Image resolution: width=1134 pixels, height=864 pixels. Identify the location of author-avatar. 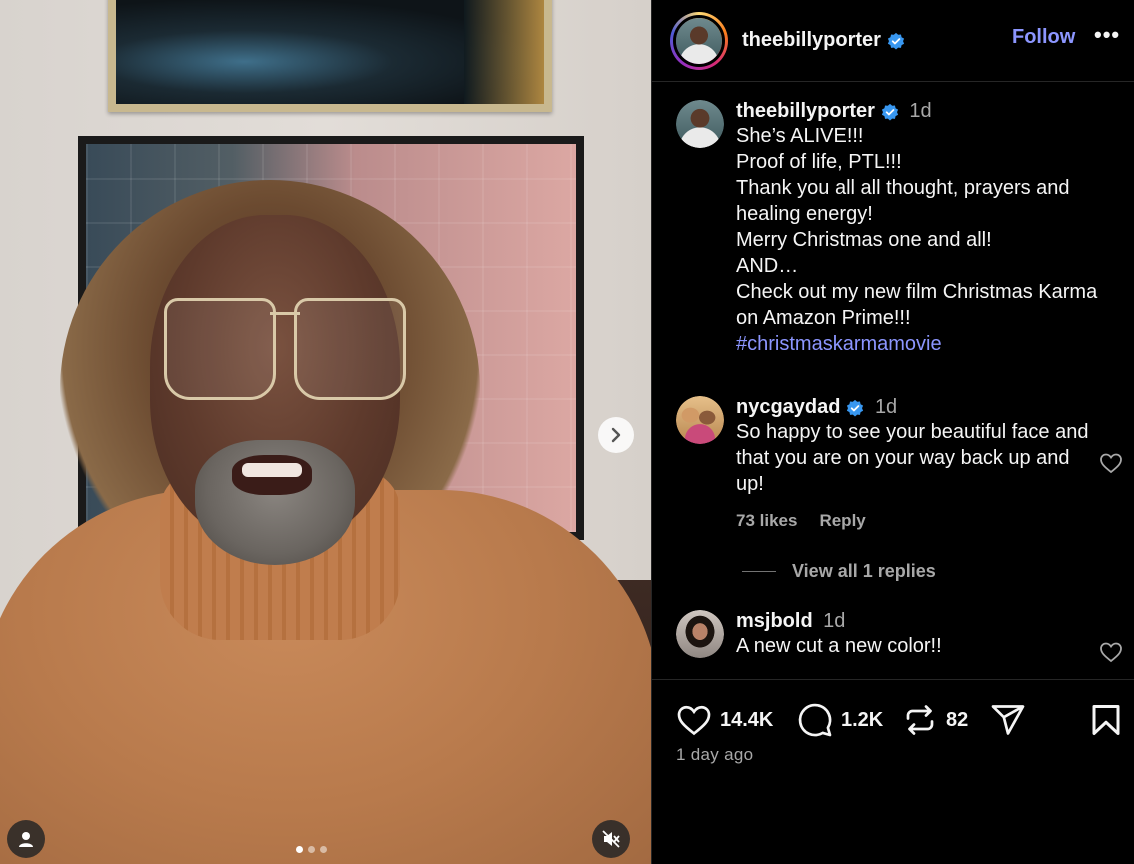
(699, 40).